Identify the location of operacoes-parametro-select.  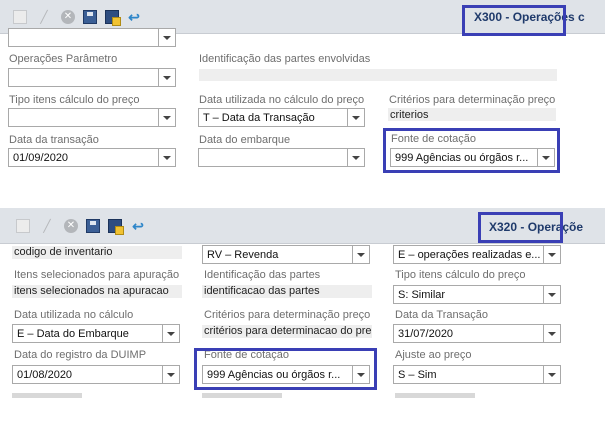
(92, 77).